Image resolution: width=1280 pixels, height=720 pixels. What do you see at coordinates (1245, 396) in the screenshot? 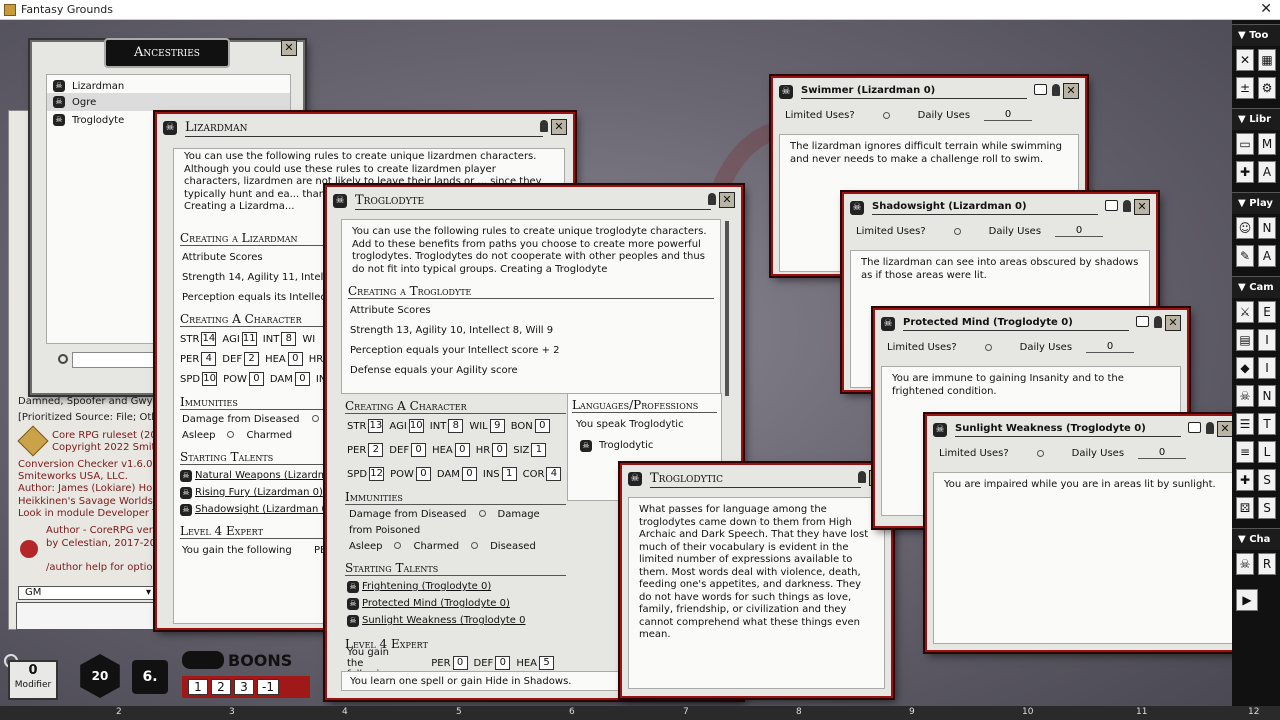
I see `skull-icon: ☠` at bounding box center [1245, 396].